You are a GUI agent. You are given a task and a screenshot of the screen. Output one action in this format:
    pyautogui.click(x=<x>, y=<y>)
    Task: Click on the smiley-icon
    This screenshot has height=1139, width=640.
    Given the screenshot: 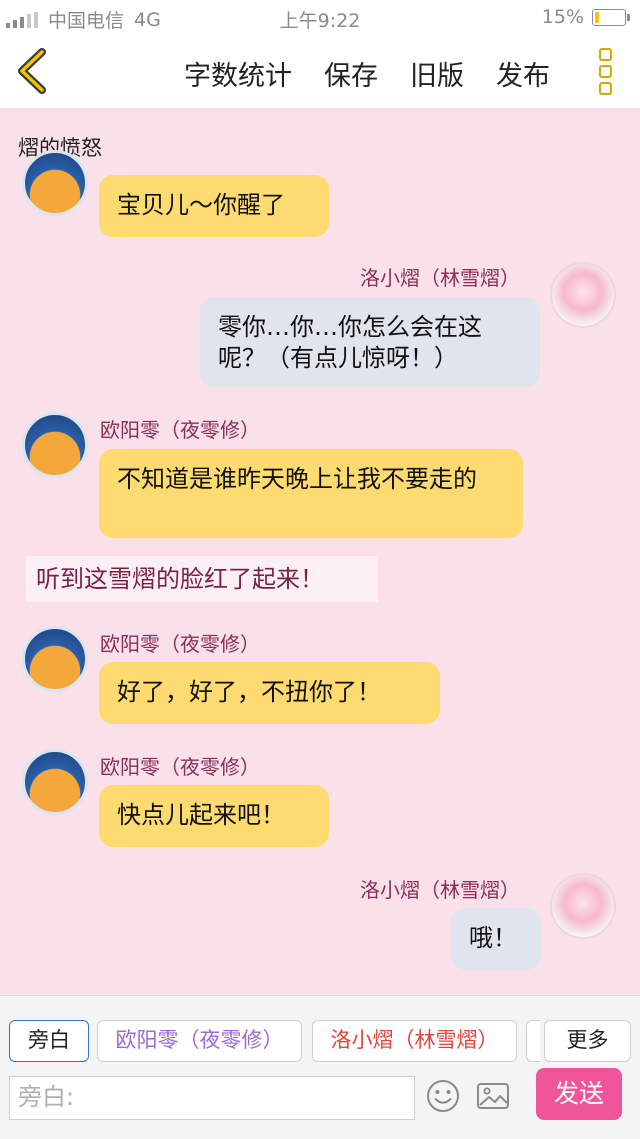 What is the action you would take?
    pyautogui.click(x=443, y=1096)
    